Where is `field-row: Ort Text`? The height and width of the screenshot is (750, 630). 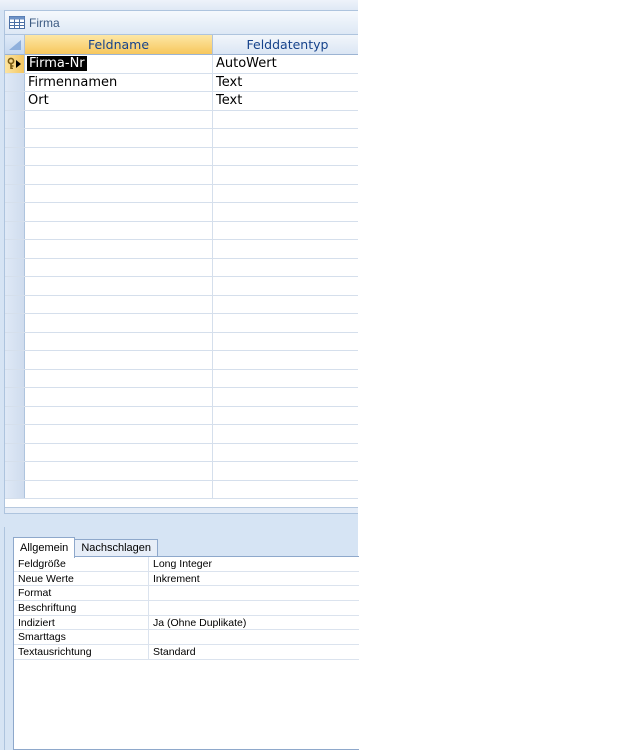 field-row: Ort Text is located at coordinates (181, 101).